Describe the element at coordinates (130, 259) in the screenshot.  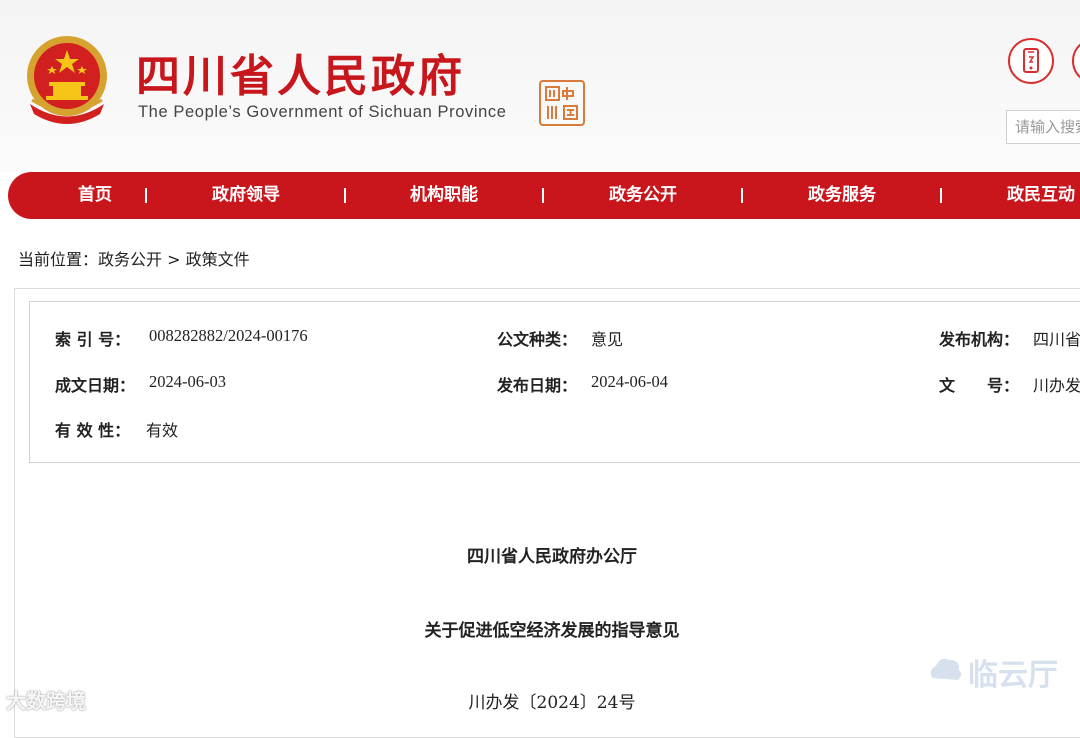
I see `breadcrumb-item-open-government: 政务公开` at that location.